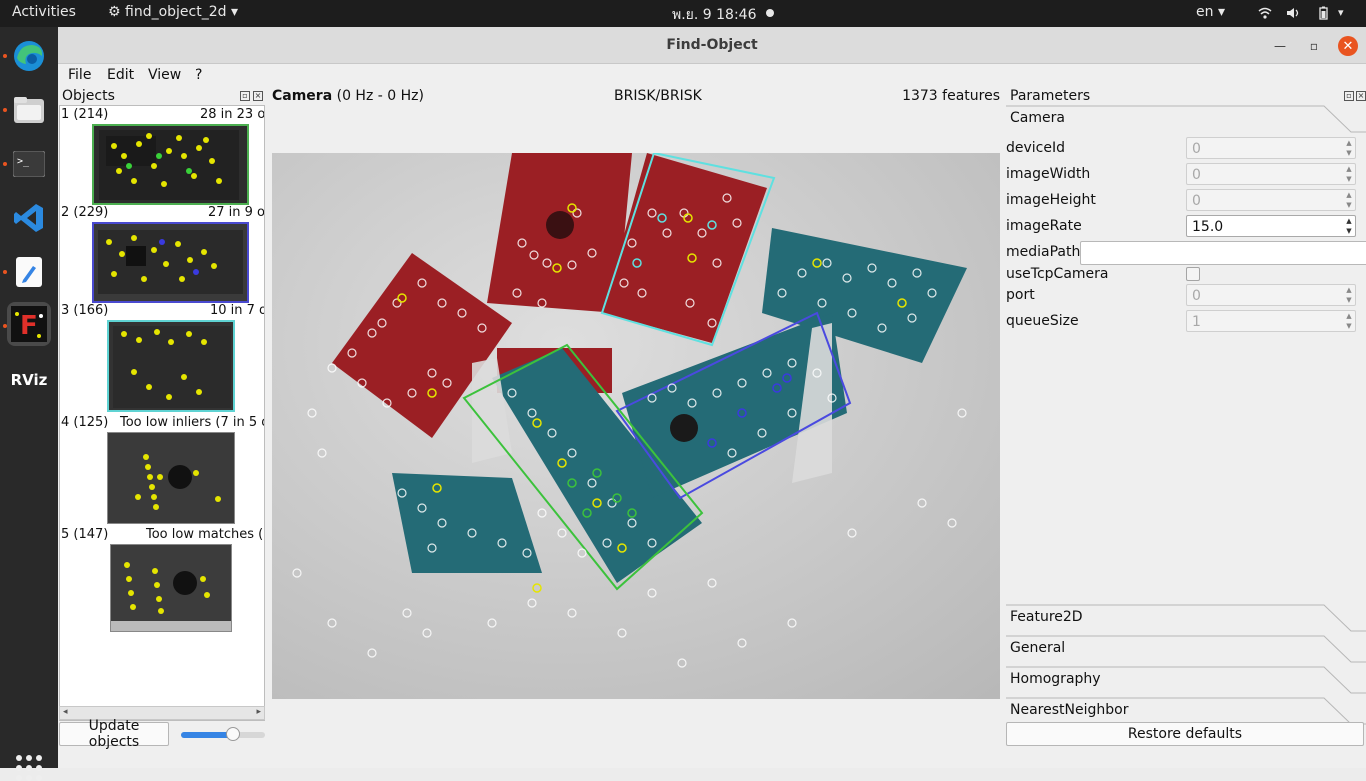 The width and height of the screenshot is (1366, 781). I want to click on terminal-icon: >_, so click(29, 164).